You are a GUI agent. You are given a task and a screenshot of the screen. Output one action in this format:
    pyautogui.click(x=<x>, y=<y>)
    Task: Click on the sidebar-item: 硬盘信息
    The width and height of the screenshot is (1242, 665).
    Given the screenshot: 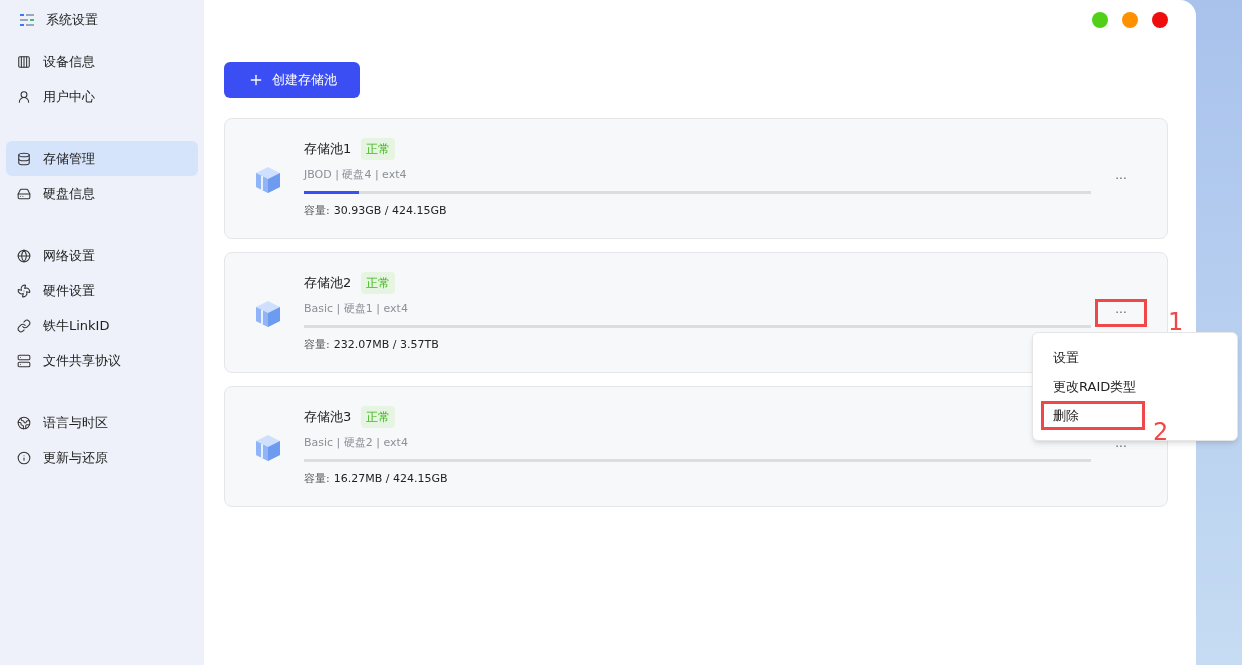 What is the action you would take?
    pyautogui.click(x=102, y=193)
    